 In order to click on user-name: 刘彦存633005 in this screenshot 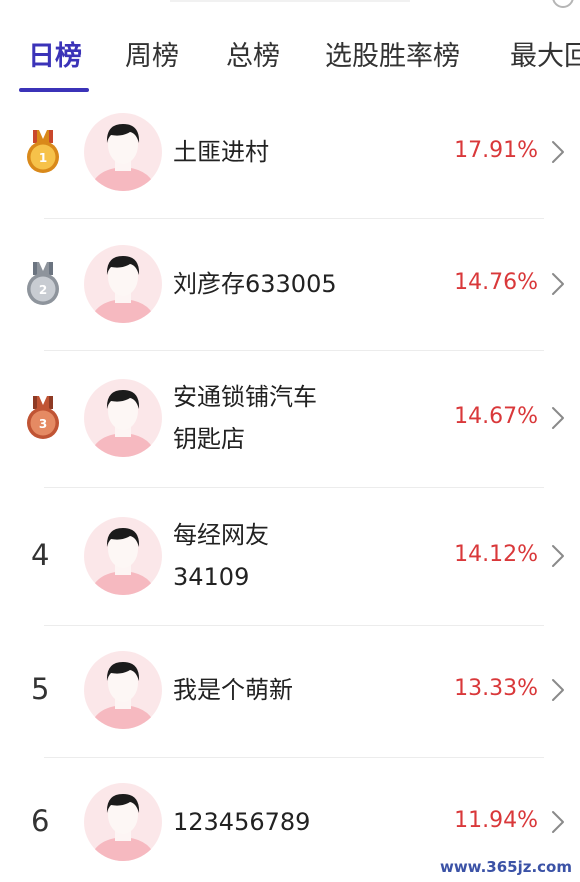, I will do `click(255, 284)`.